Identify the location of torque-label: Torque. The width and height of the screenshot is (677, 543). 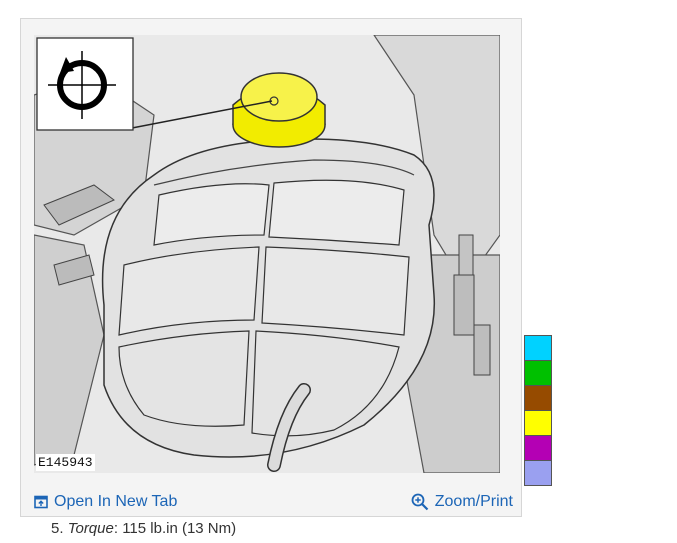
(90, 528).